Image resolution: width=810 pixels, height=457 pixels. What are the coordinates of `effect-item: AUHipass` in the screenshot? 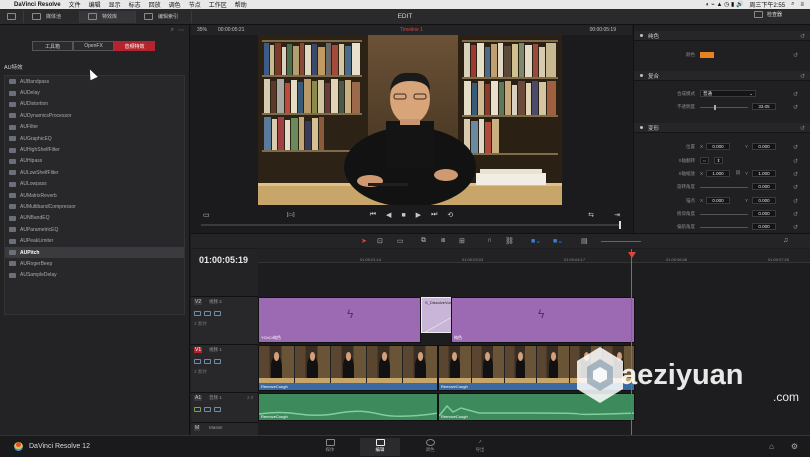 It's located at (94, 161).